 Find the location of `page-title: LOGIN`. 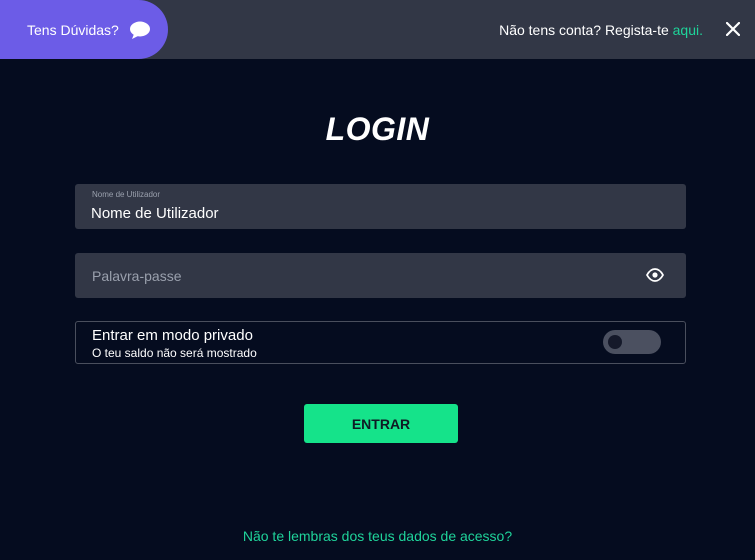

page-title: LOGIN is located at coordinates (377, 129).